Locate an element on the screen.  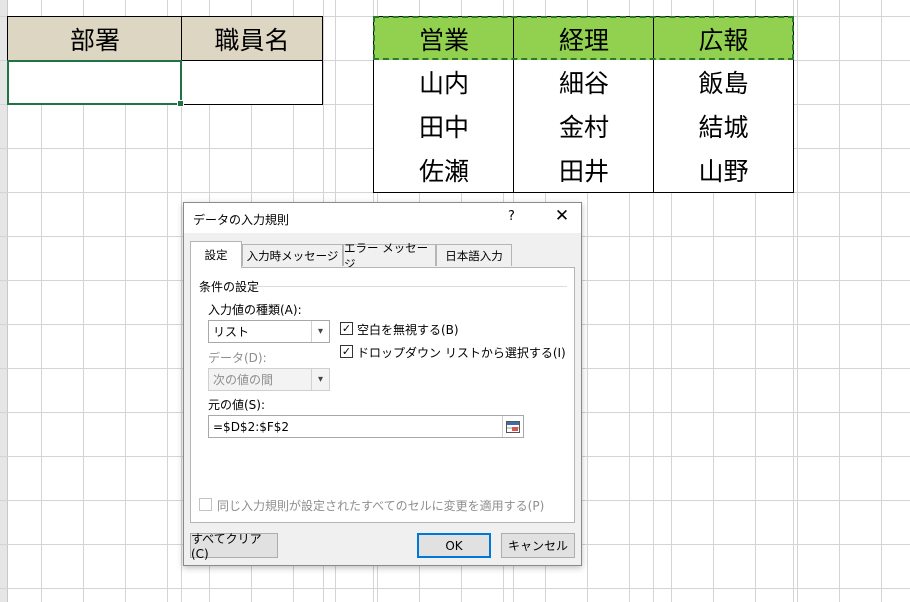
table-cell: 細谷 is located at coordinates (583, 82).